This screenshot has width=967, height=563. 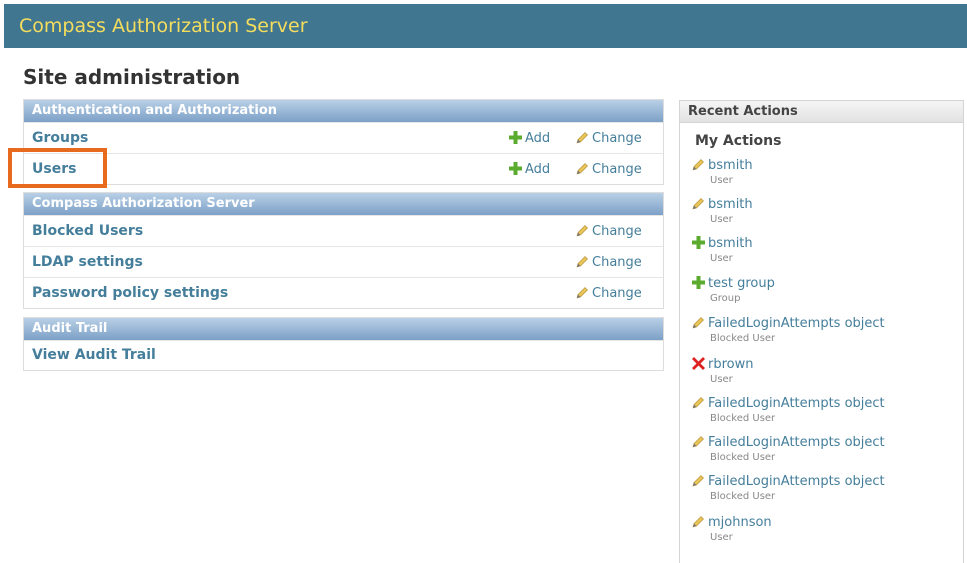 I want to click on module-audit-trail: Audit Trail View Audit Trail, so click(x=343, y=344).